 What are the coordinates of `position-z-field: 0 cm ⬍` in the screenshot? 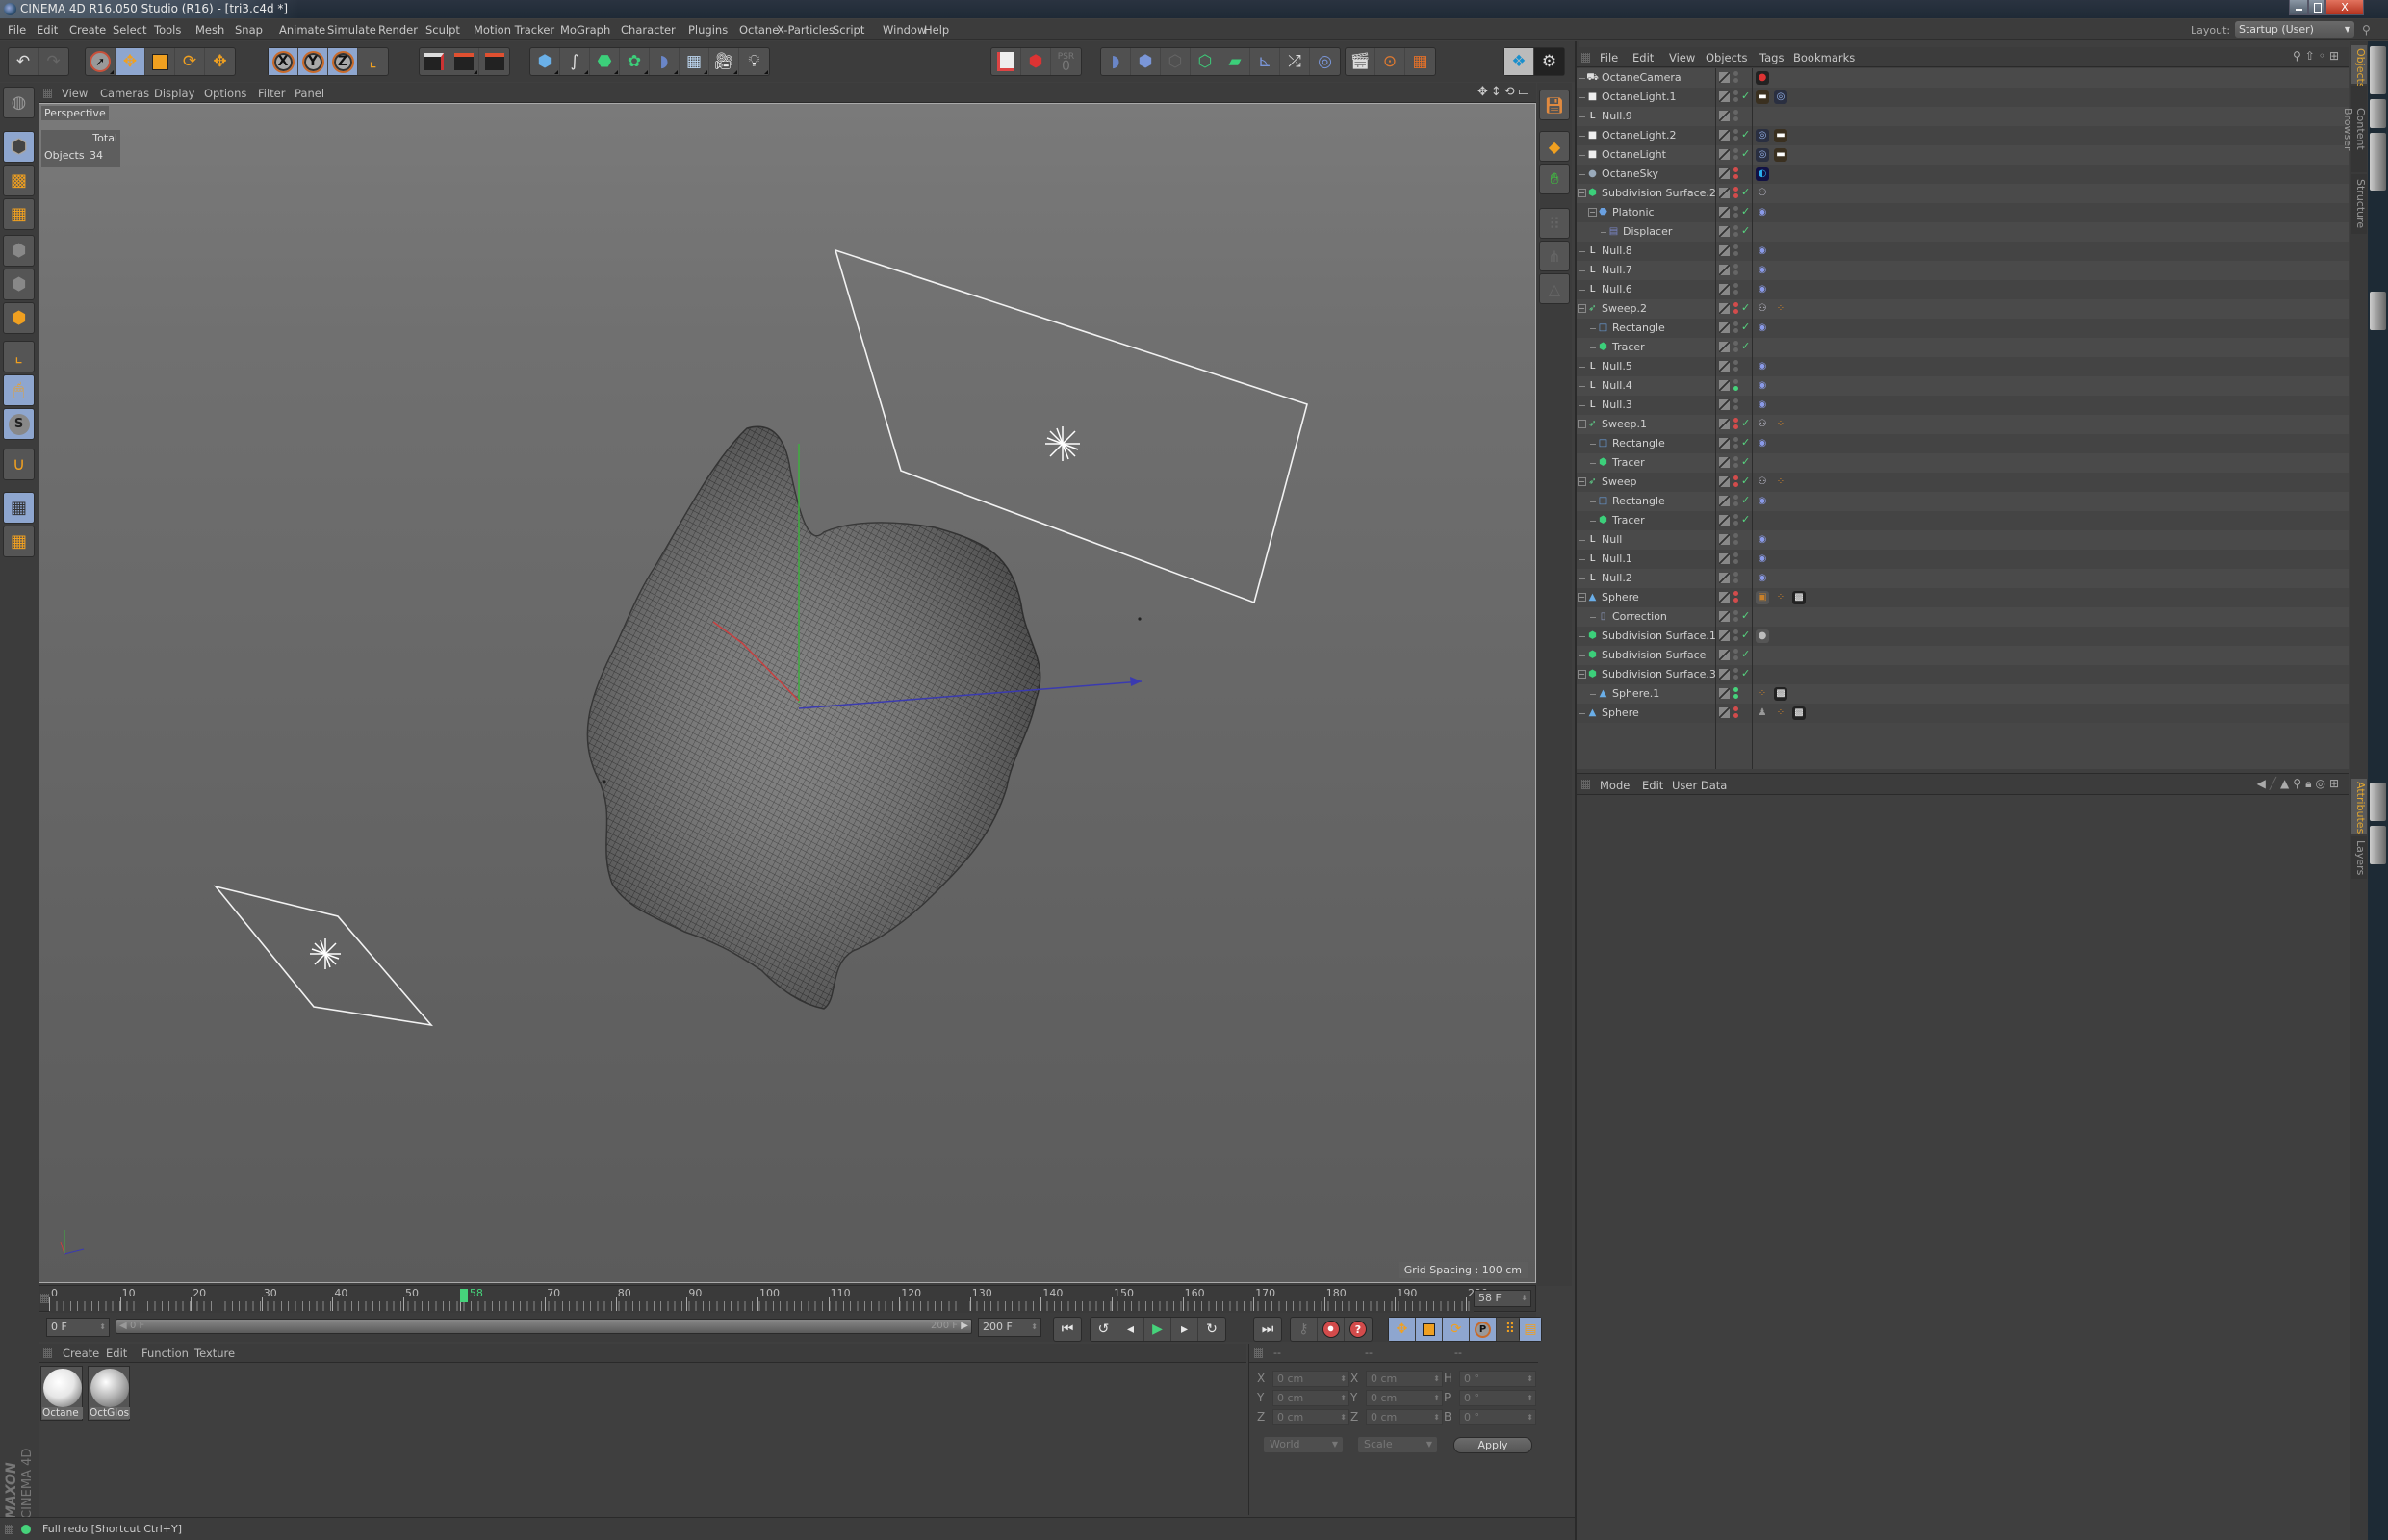 It's located at (1310, 1417).